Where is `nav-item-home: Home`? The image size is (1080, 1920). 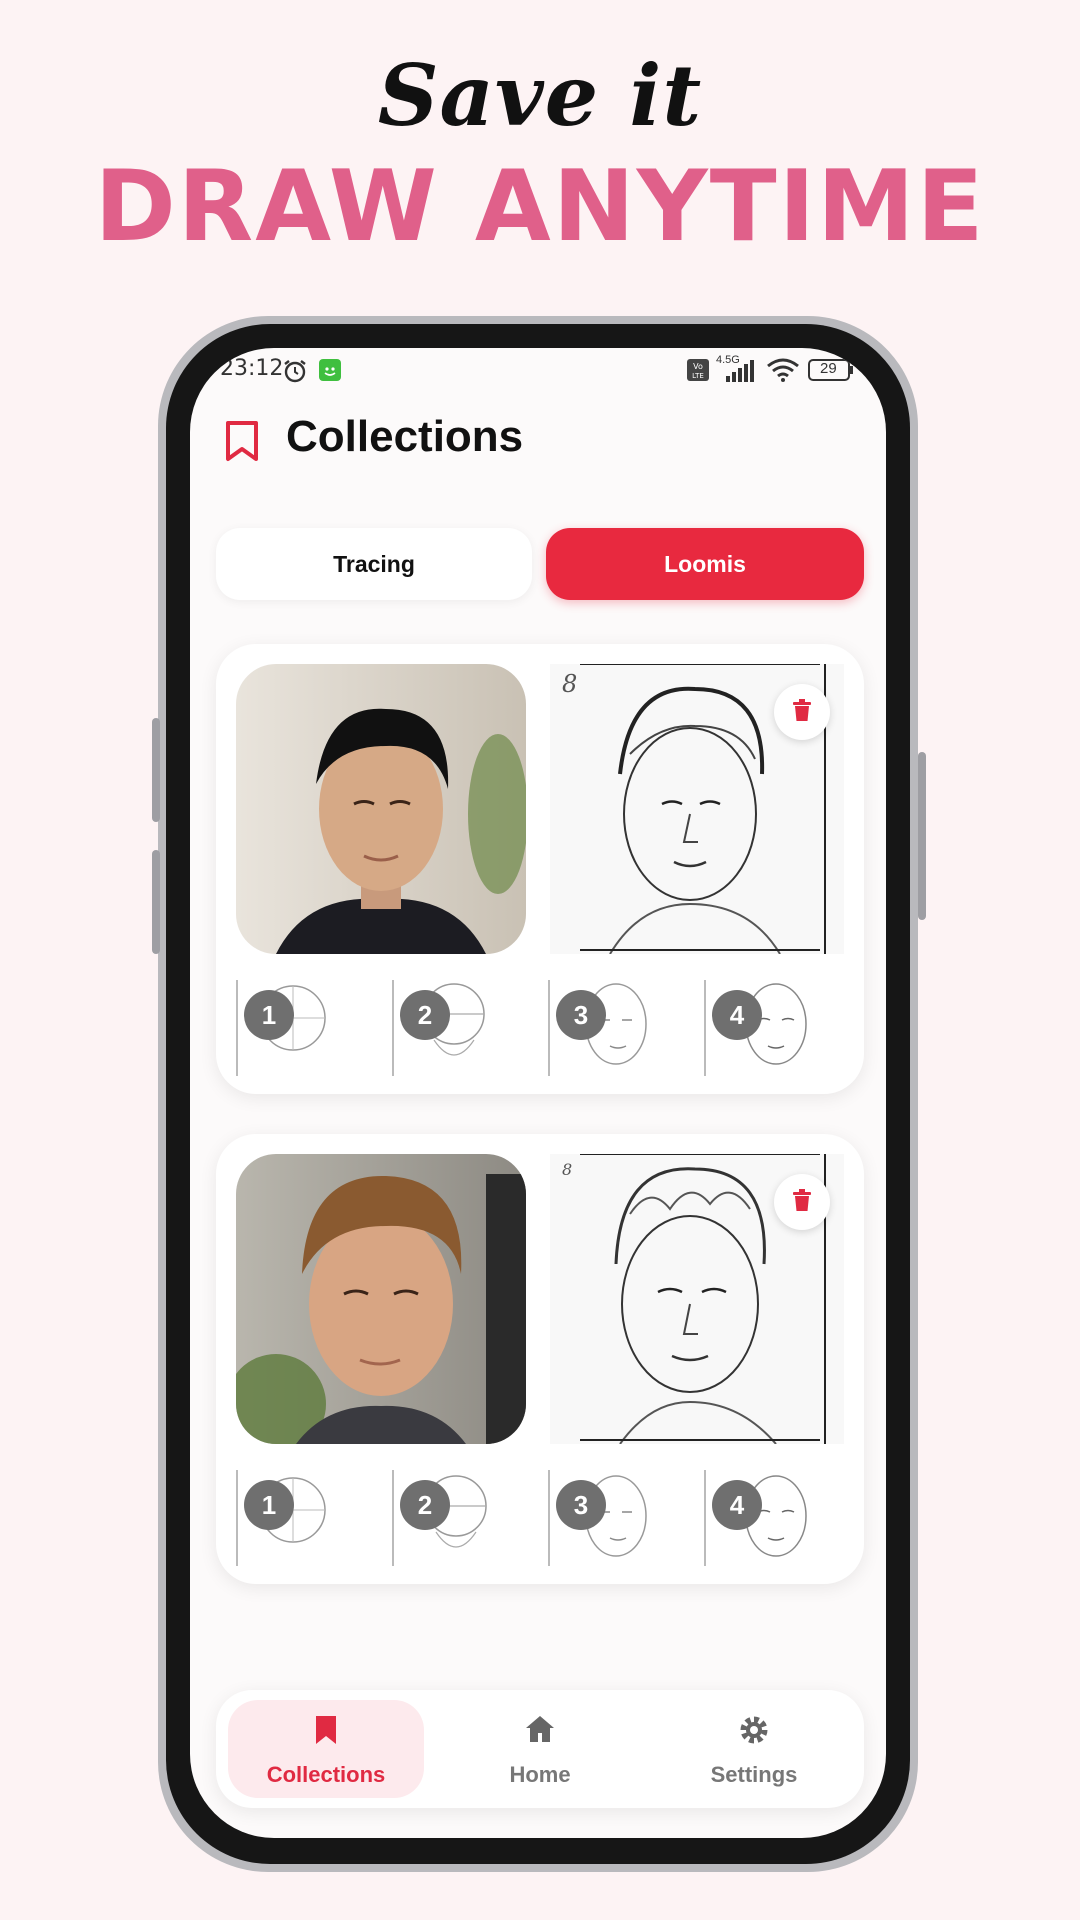
nav-item-home: Home is located at coordinates (540, 1749).